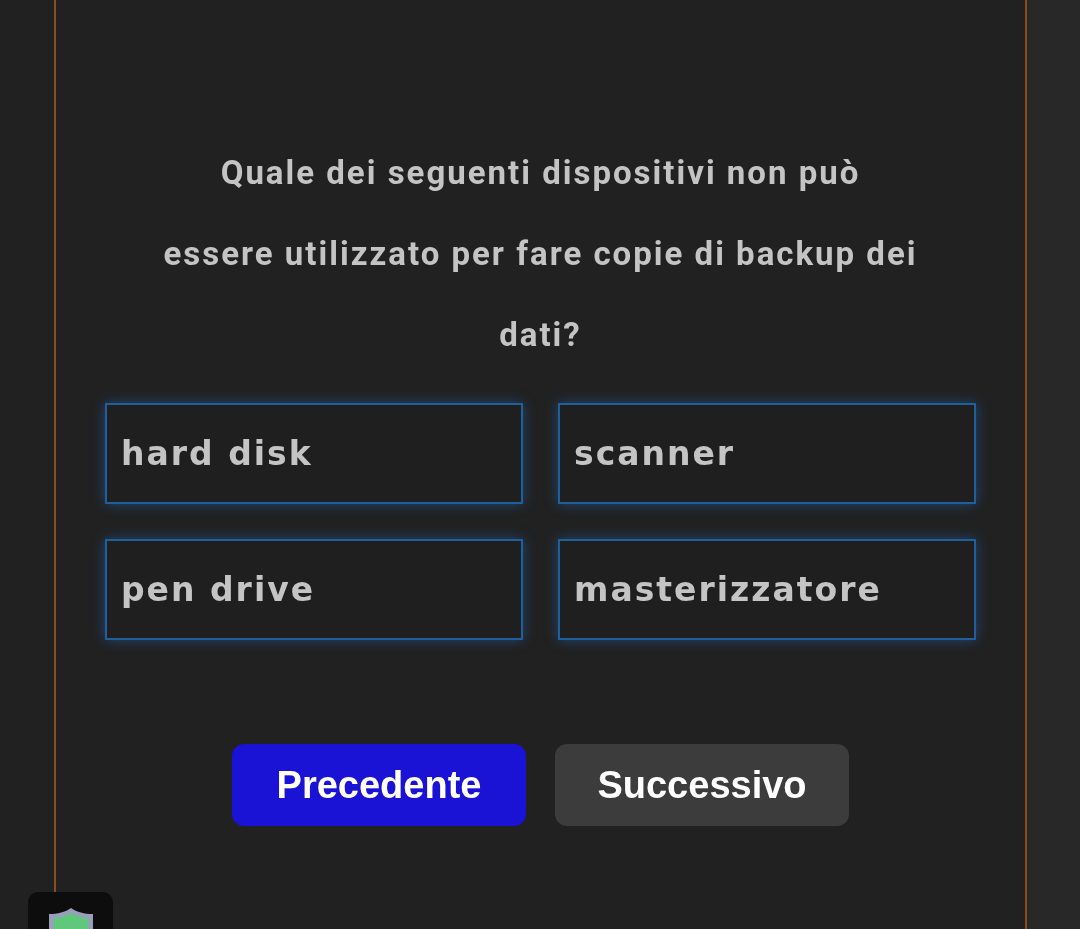 The image size is (1080, 929). Describe the element at coordinates (767, 589) in the screenshot. I see `answer-option: masterizzatore` at that location.